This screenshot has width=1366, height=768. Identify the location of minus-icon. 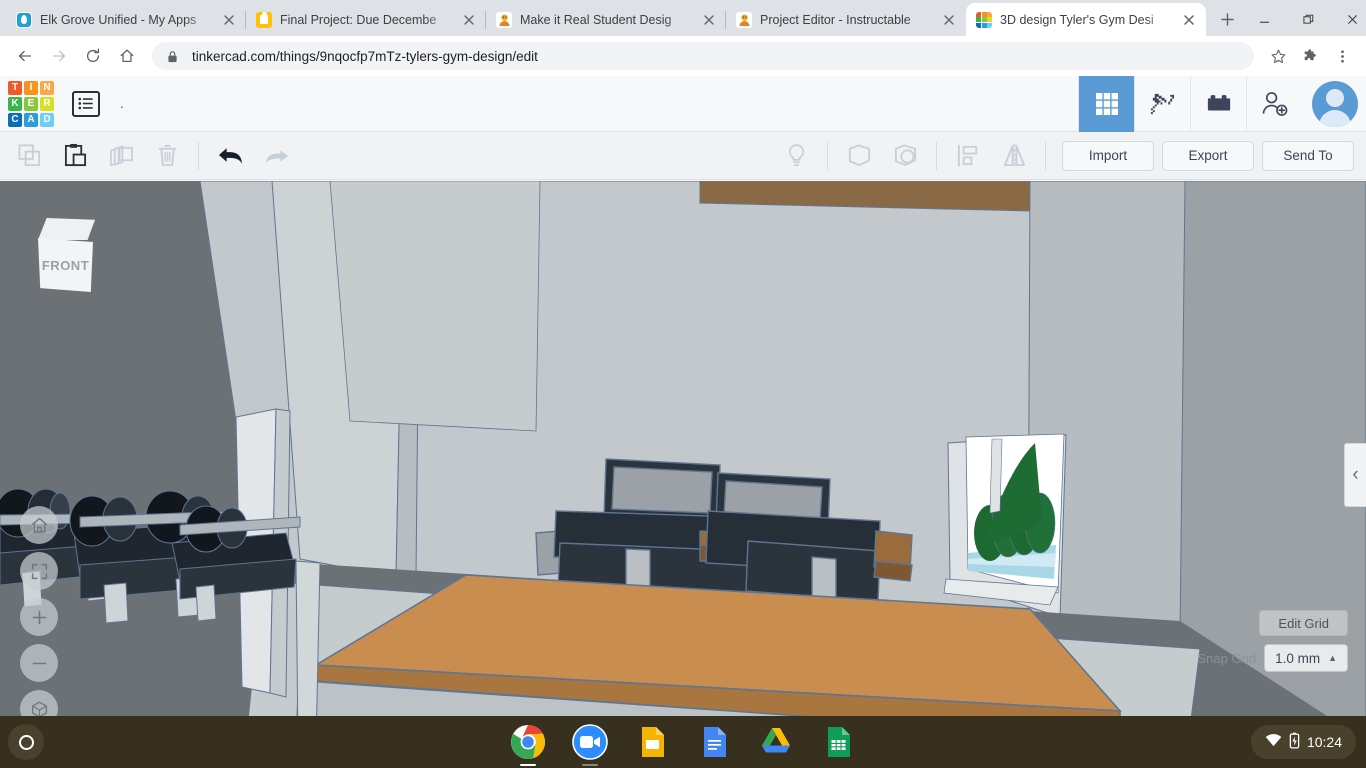
(39, 663).